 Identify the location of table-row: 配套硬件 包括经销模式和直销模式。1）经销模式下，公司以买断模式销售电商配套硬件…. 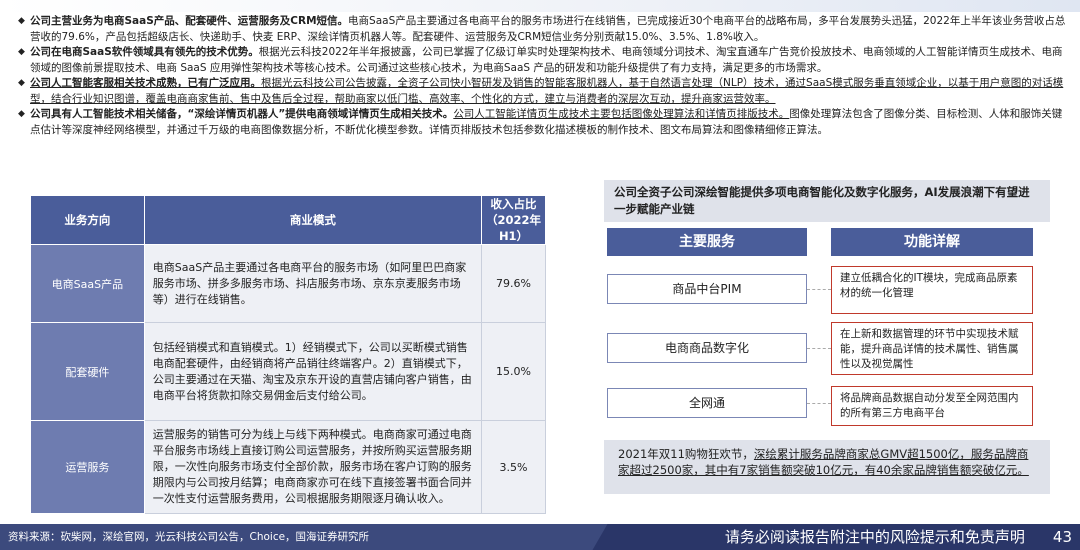
(288, 371).